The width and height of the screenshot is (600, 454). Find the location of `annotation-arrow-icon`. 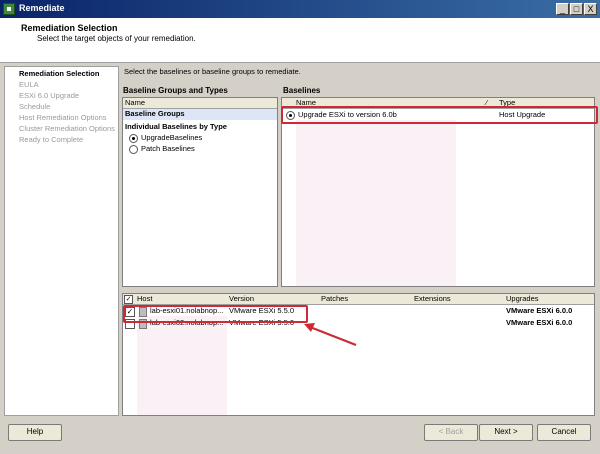

annotation-arrow-icon is located at coordinates (330, 335).